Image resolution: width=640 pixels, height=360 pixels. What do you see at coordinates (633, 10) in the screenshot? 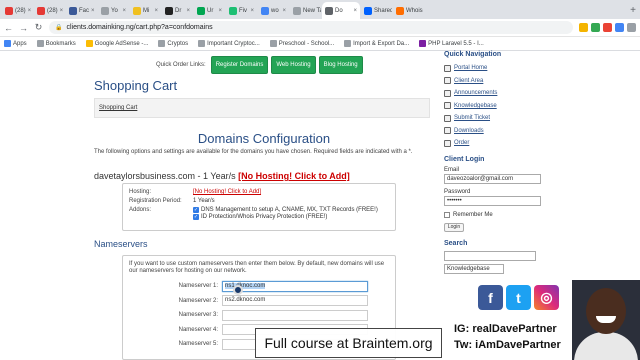
I see `new-tab-icon: +` at bounding box center [633, 10].